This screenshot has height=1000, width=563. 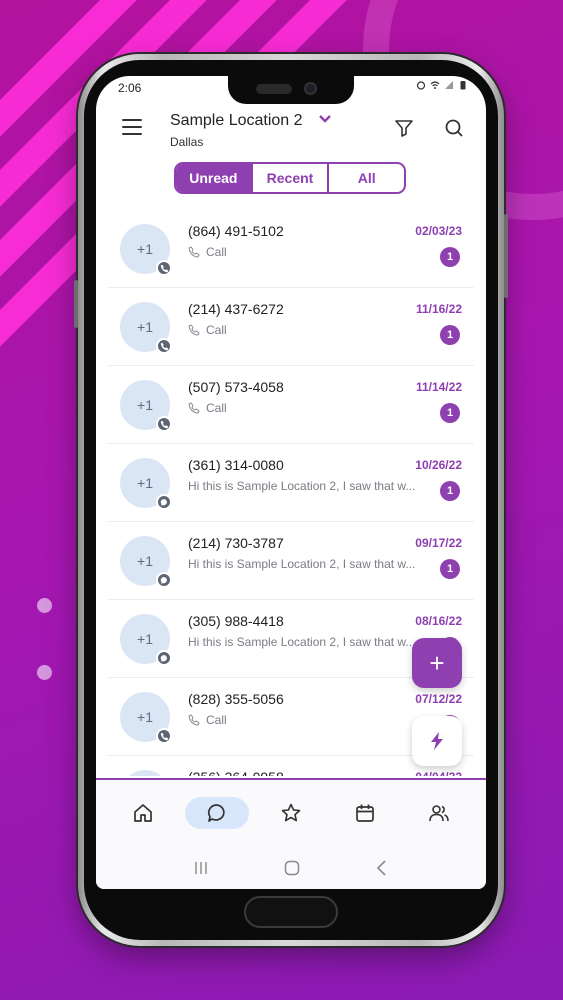 I want to click on tab-all: All, so click(x=365, y=178).